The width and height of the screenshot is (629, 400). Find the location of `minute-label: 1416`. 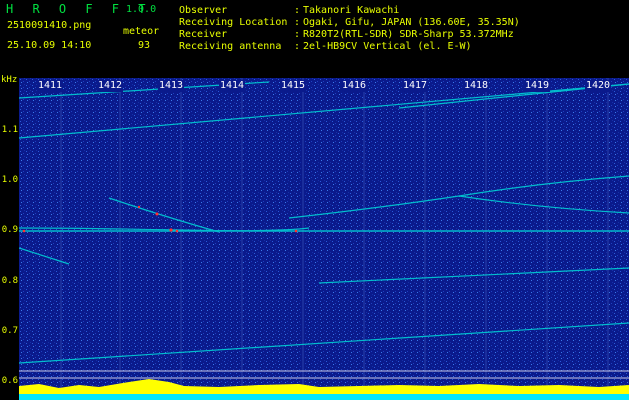

minute-label: 1416 is located at coordinates (354, 86).